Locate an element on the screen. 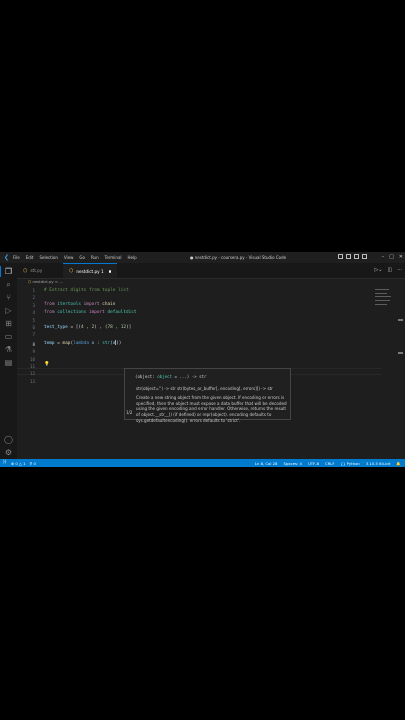  code-token: defaultdict is located at coordinates (122, 312).